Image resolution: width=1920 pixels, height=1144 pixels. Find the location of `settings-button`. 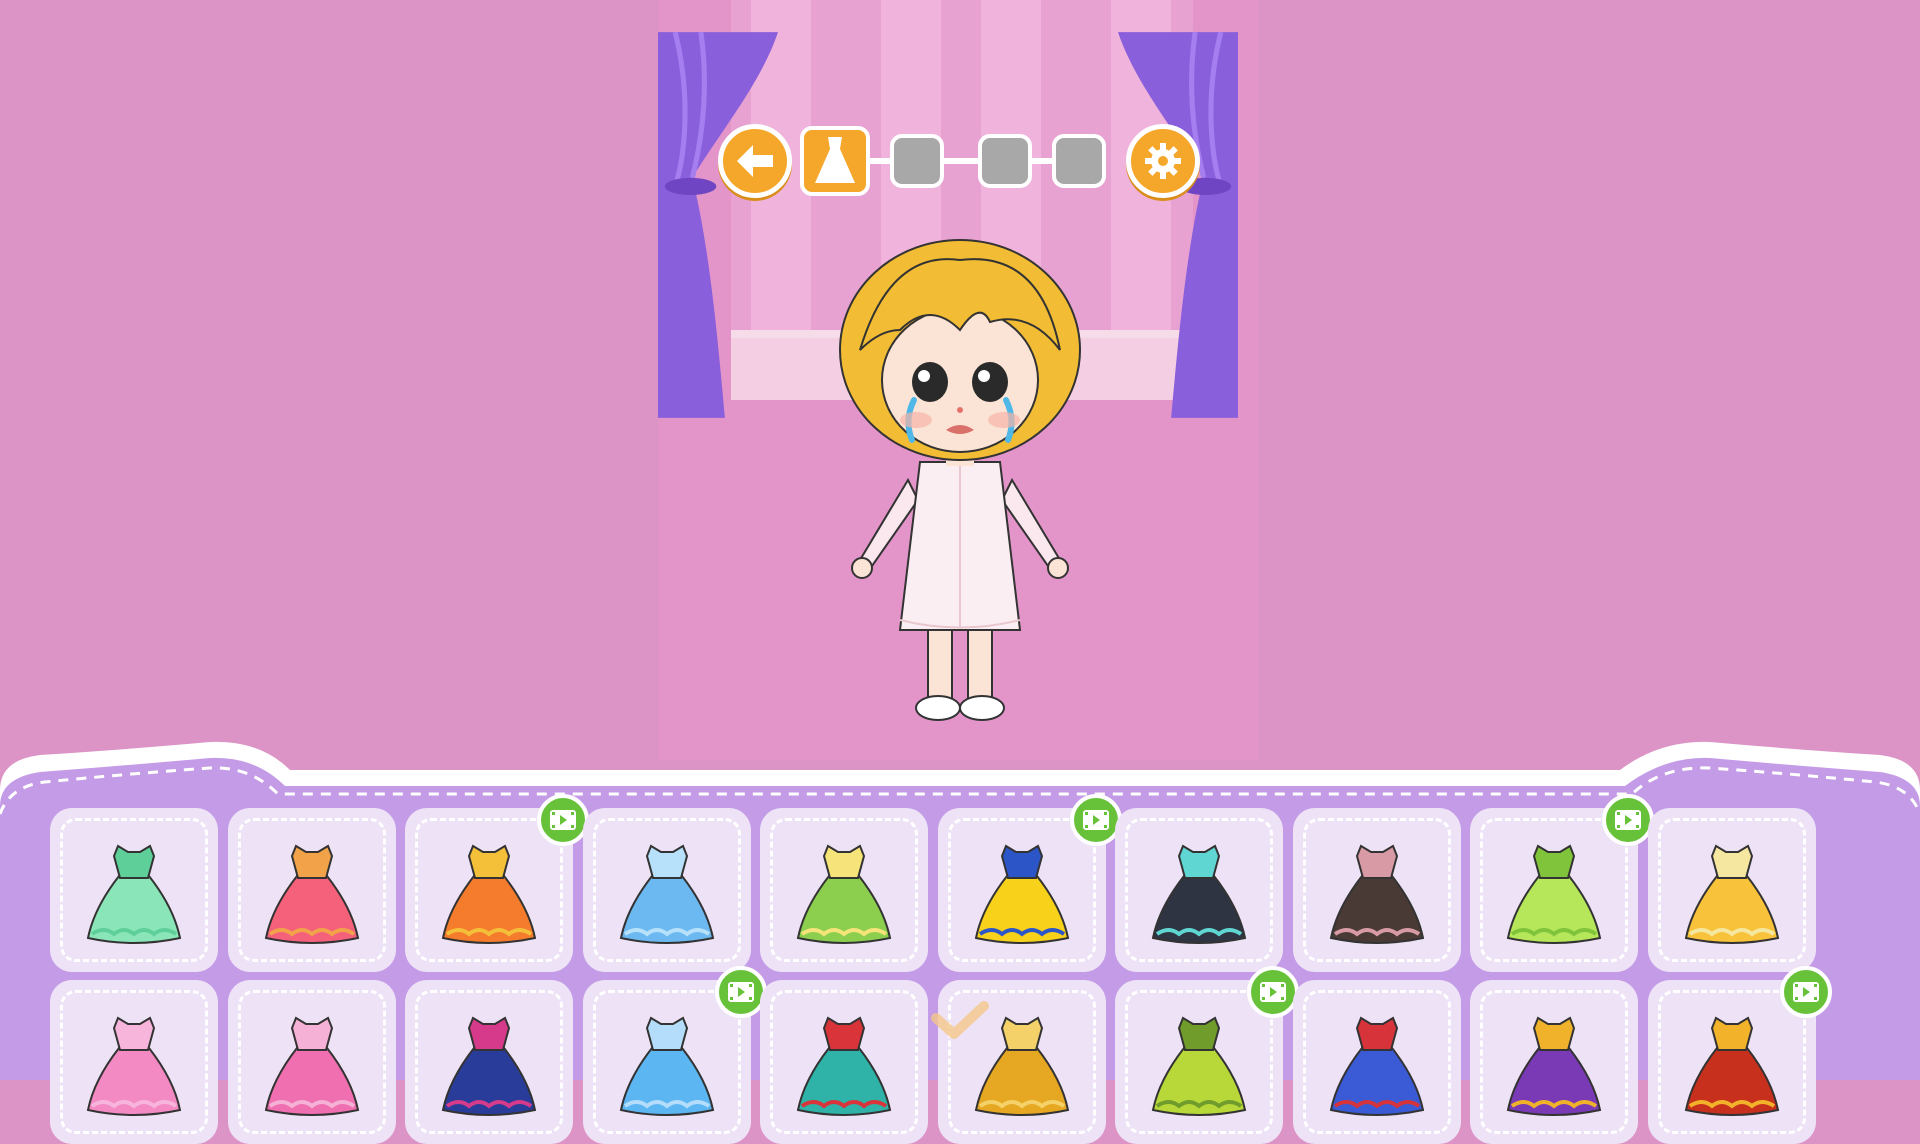

settings-button is located at coordinates (1163, 161).